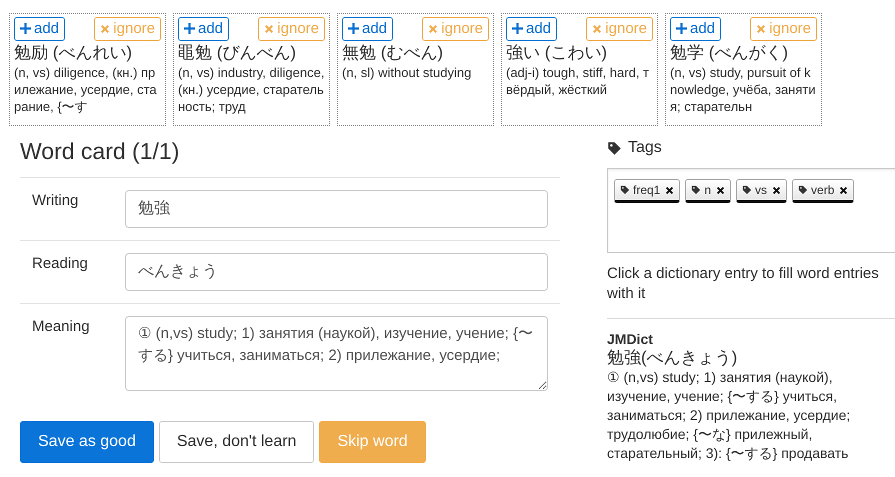  I want to click on entry-definition: (n, vs) study, pursuit of knowledge, учёба, занятия; старательн, so click(743, 89).